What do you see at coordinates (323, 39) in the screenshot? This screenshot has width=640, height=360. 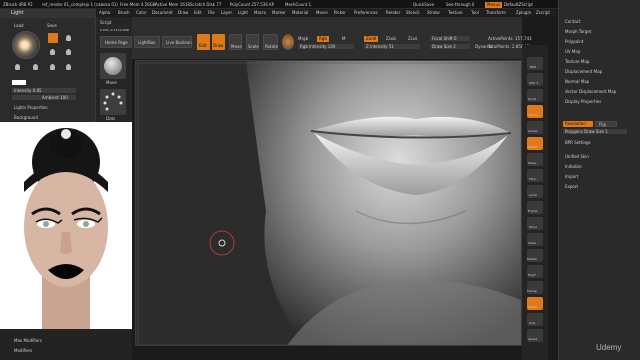 I see `rgb-button: Rgb` at bounding box center [323, 39].